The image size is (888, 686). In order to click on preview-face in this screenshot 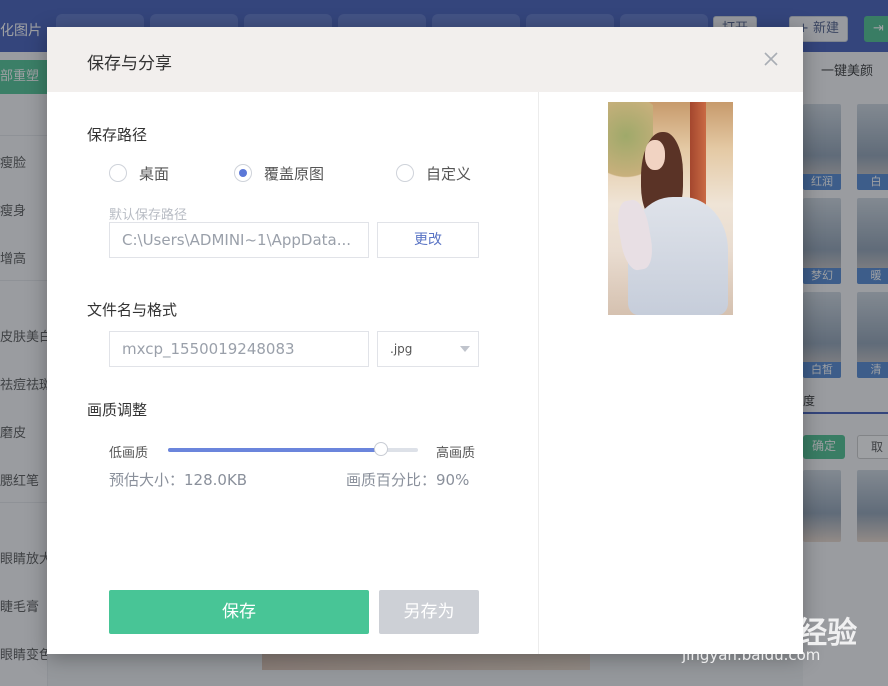, I will do `click(655, 155)`.